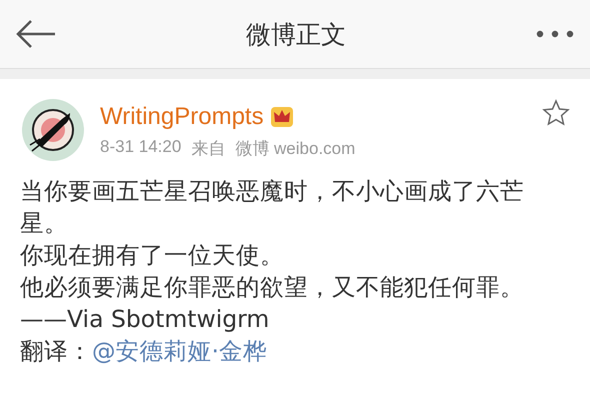 The width and height of the screenshot is (590, 413). Describe the element at coordinates (555, 34) in the screenshot. I see `more-icon` at that location.